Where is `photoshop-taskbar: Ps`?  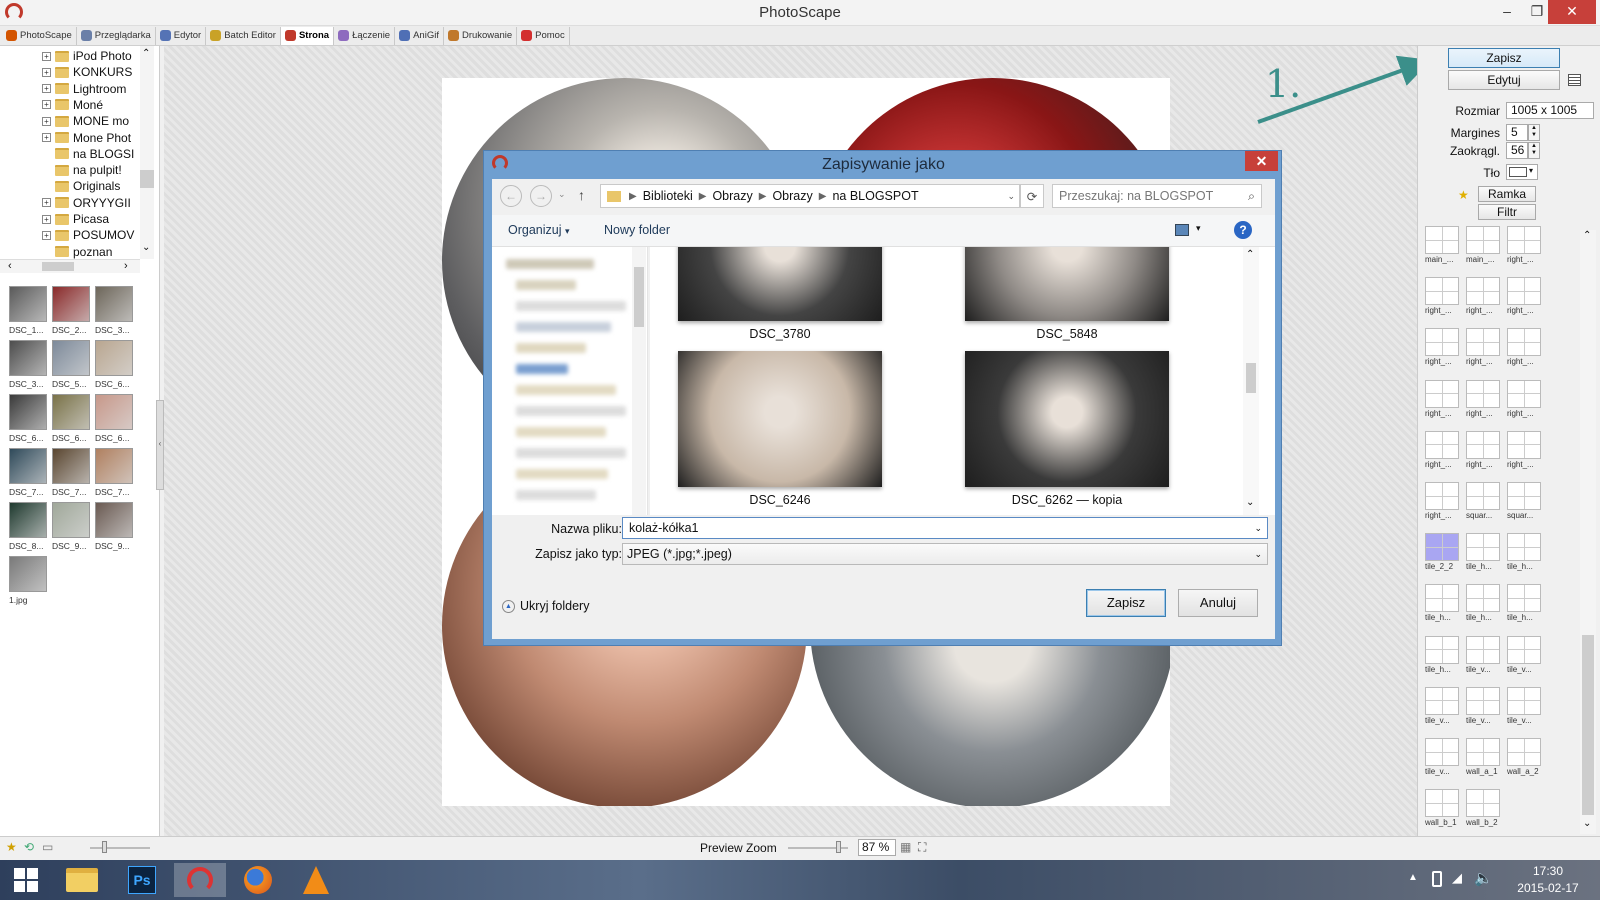 photoshop-taskbar: Ps is located at coordinates (142, 880).